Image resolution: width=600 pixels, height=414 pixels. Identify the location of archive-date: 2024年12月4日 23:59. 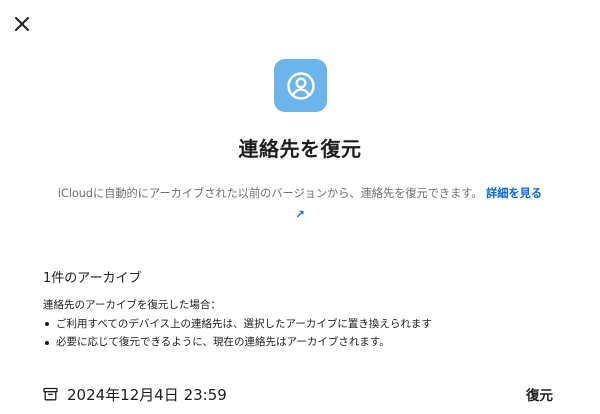
(147, 394).